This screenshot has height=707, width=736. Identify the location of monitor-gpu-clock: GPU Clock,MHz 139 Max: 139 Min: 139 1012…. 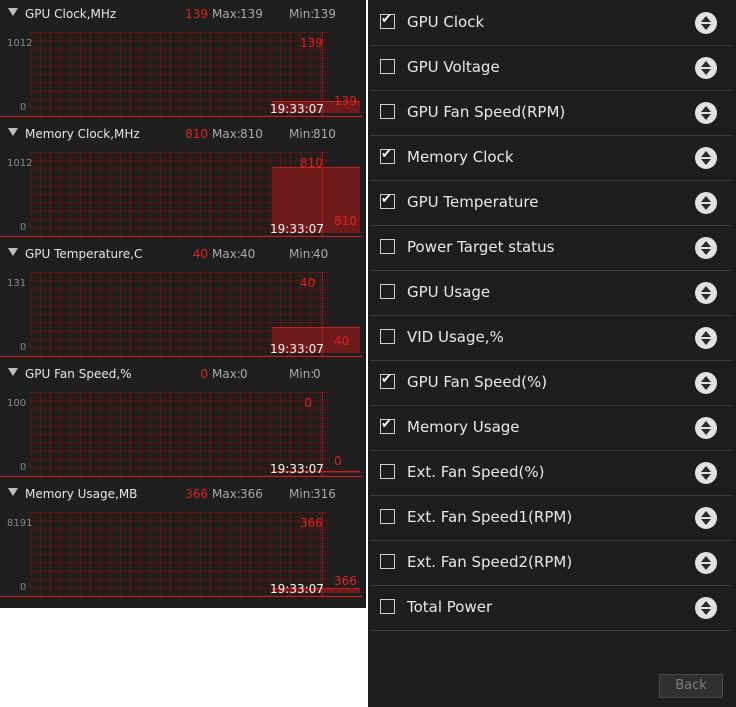
(183, 60).